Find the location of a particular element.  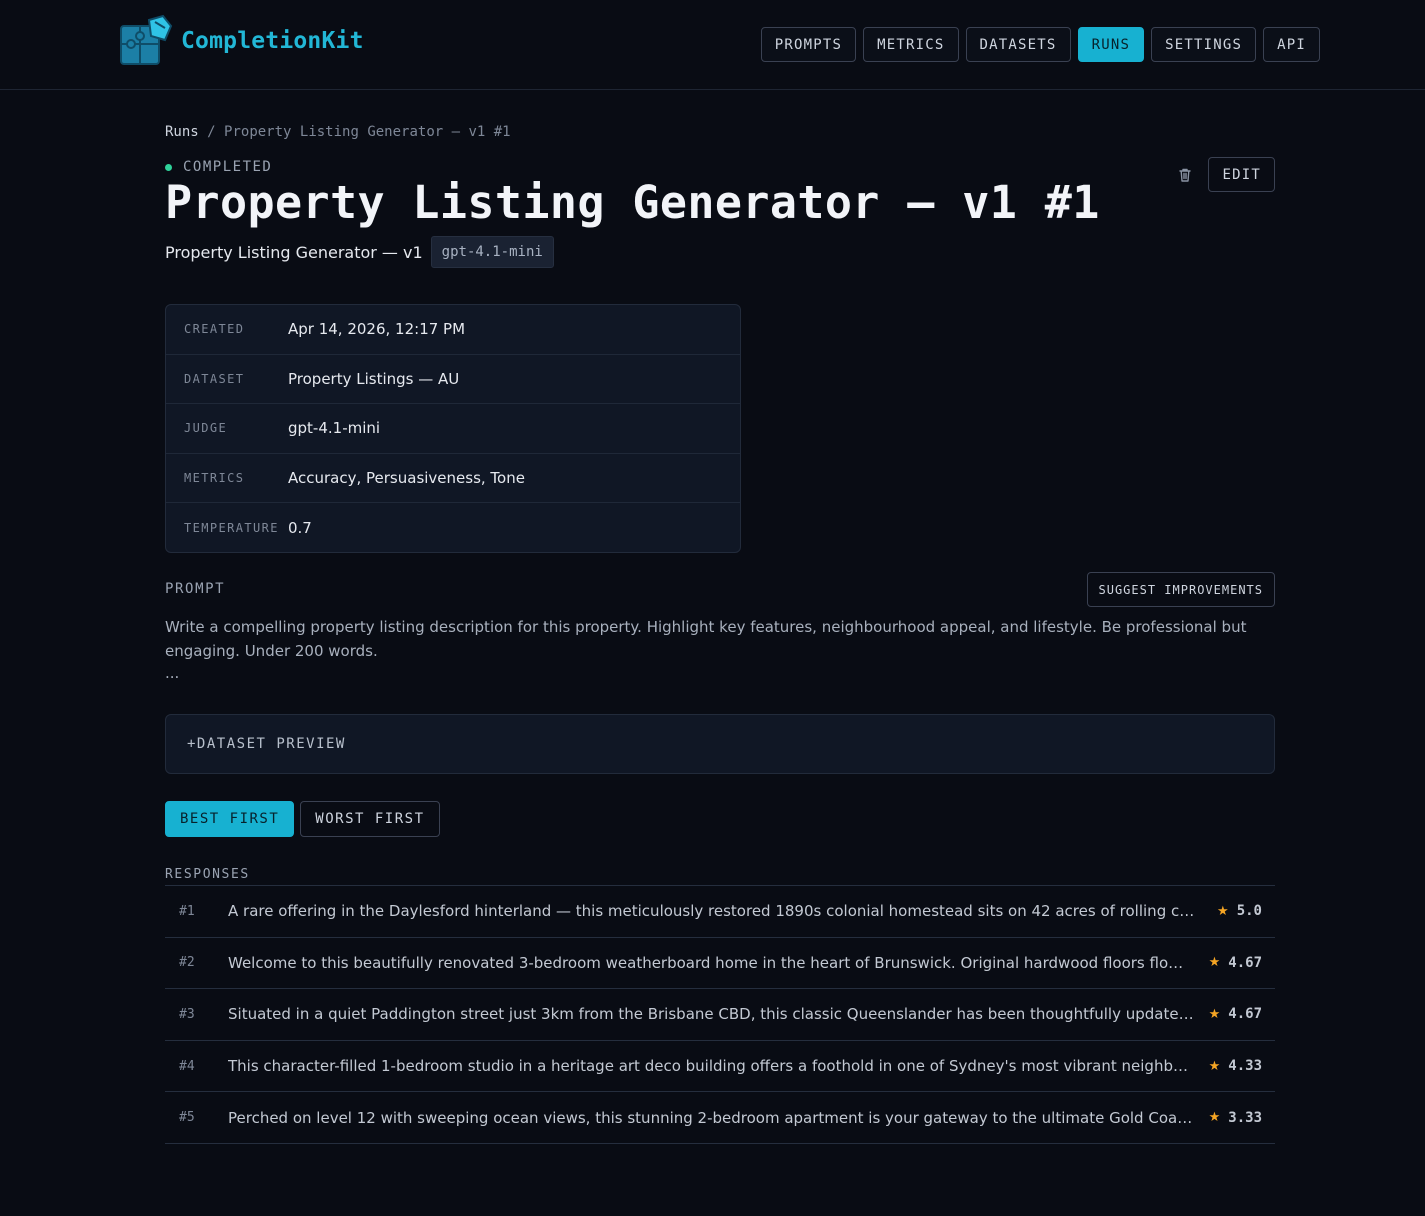

meta-row-dataset: DATASET Property Listings — AU is located at coordinates (453, 380).